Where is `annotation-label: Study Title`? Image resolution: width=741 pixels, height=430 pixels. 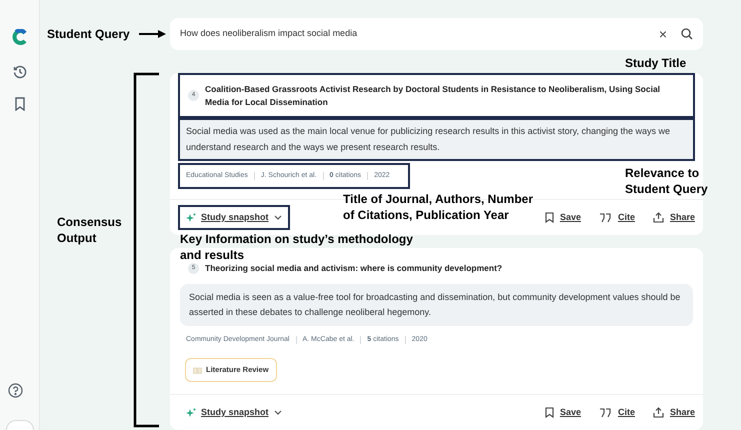
annotation-label: Study Title is located at coordinates (656, 64).